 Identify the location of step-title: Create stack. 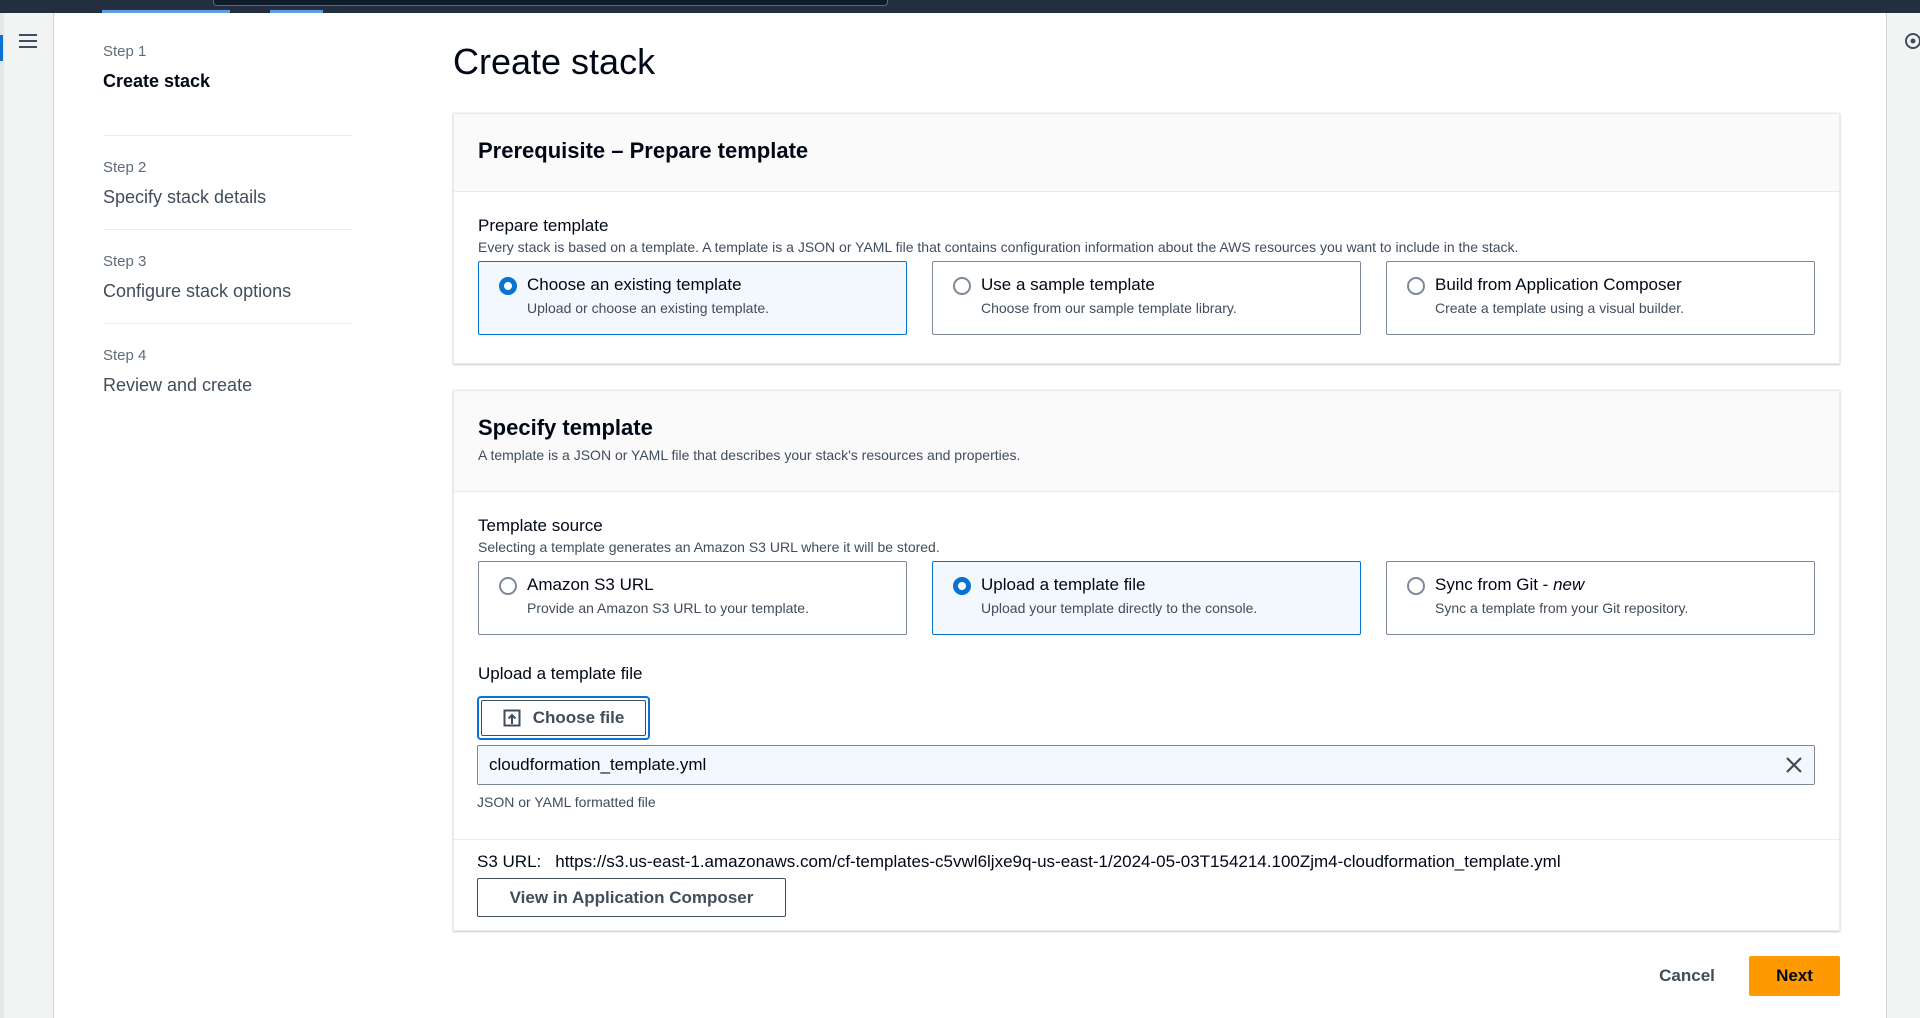
(157, 81).